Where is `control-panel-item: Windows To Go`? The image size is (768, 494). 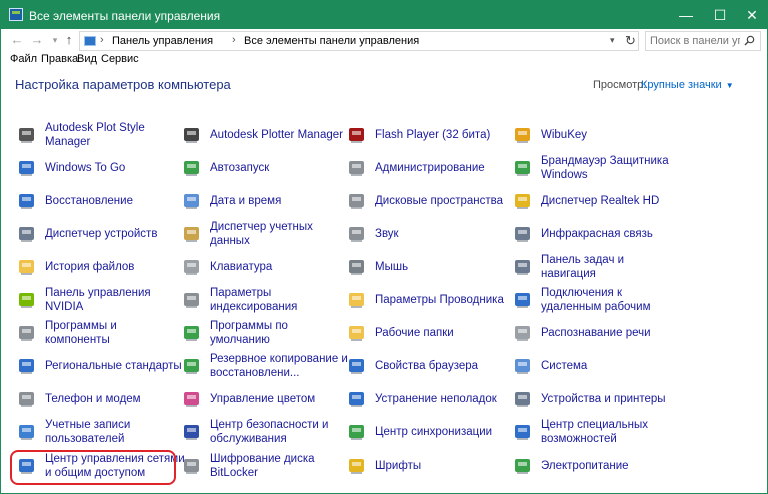 control-panel-item: Windows To Go is located at coordinates (97, 168).